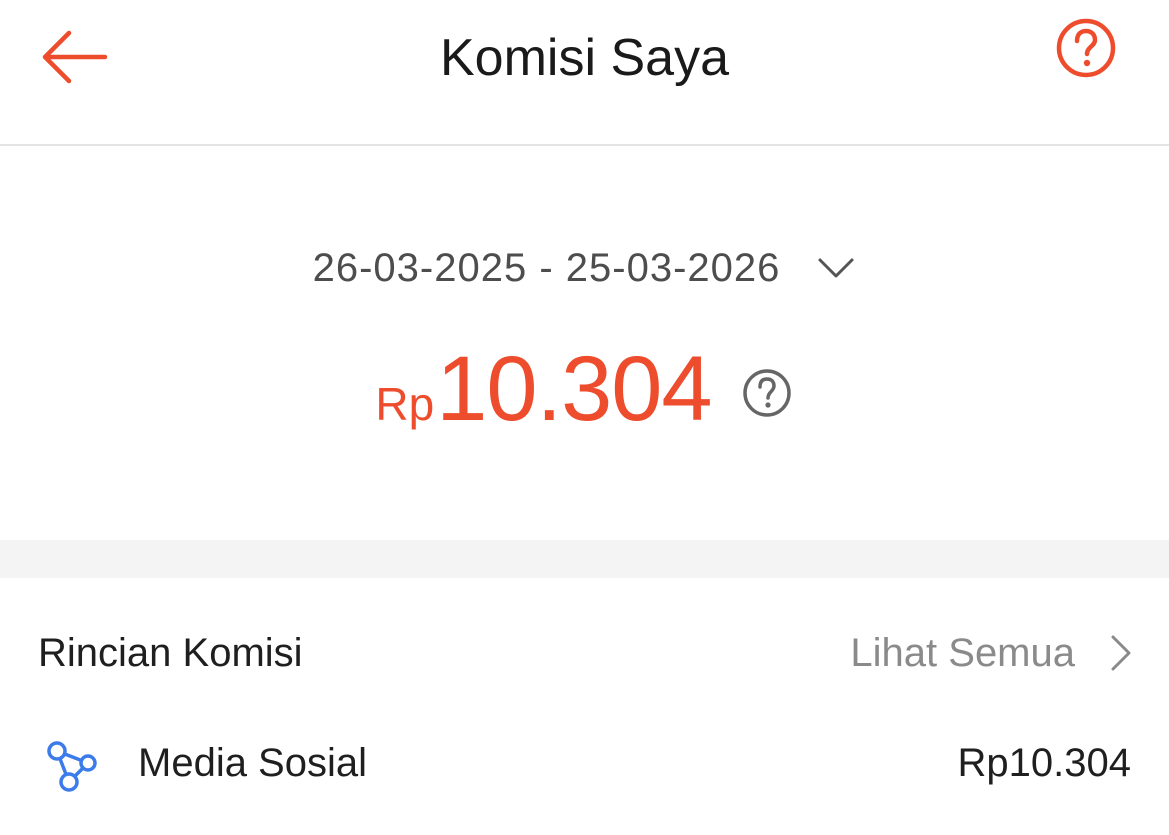 The image size is (1169, 835). What do you see at coordinates (584, 559) in the screenshot?
I see `section-divider` at bounding box center [584, 559].